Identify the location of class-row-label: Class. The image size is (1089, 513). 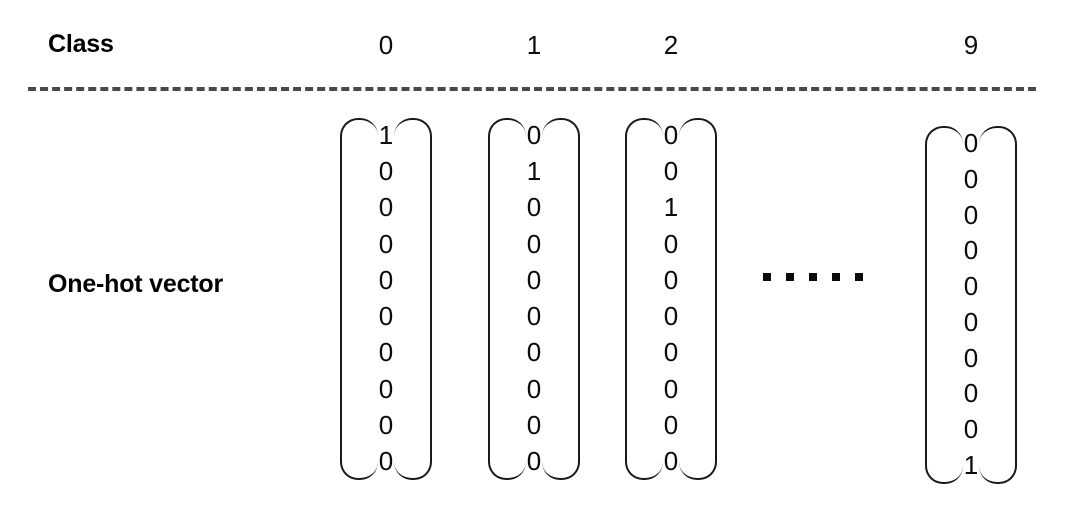
(81, 44).